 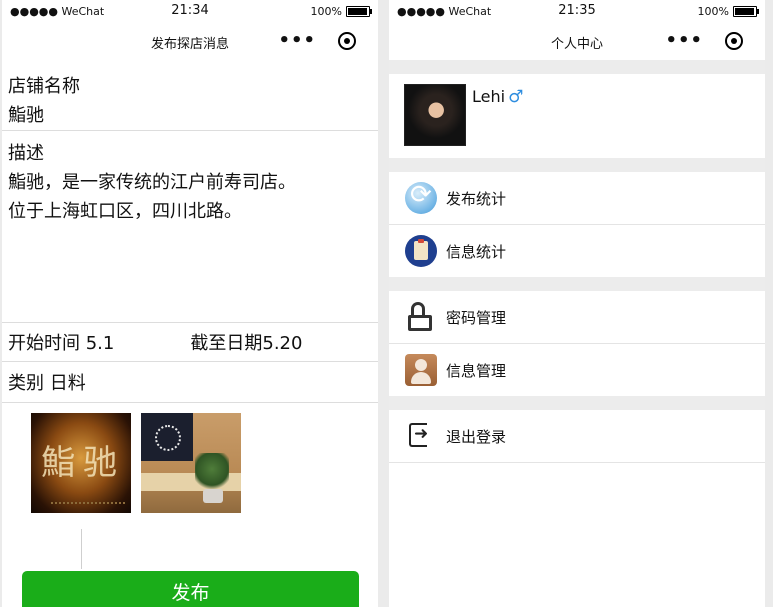 What do you see at coordinates (577, 12) in the screenshot?
I see `status-bar: ●●●●● WeChat 21:35 100%` at bounding box center [577, 12].